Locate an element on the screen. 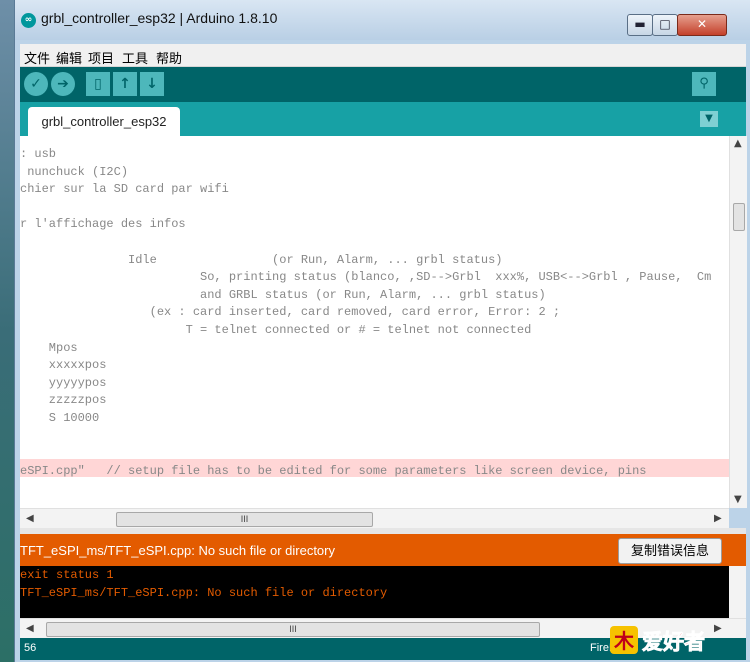 This screenshot has width=750, height=662. code-line: nunchuck (I2C) is located at coordinates (74, 171).